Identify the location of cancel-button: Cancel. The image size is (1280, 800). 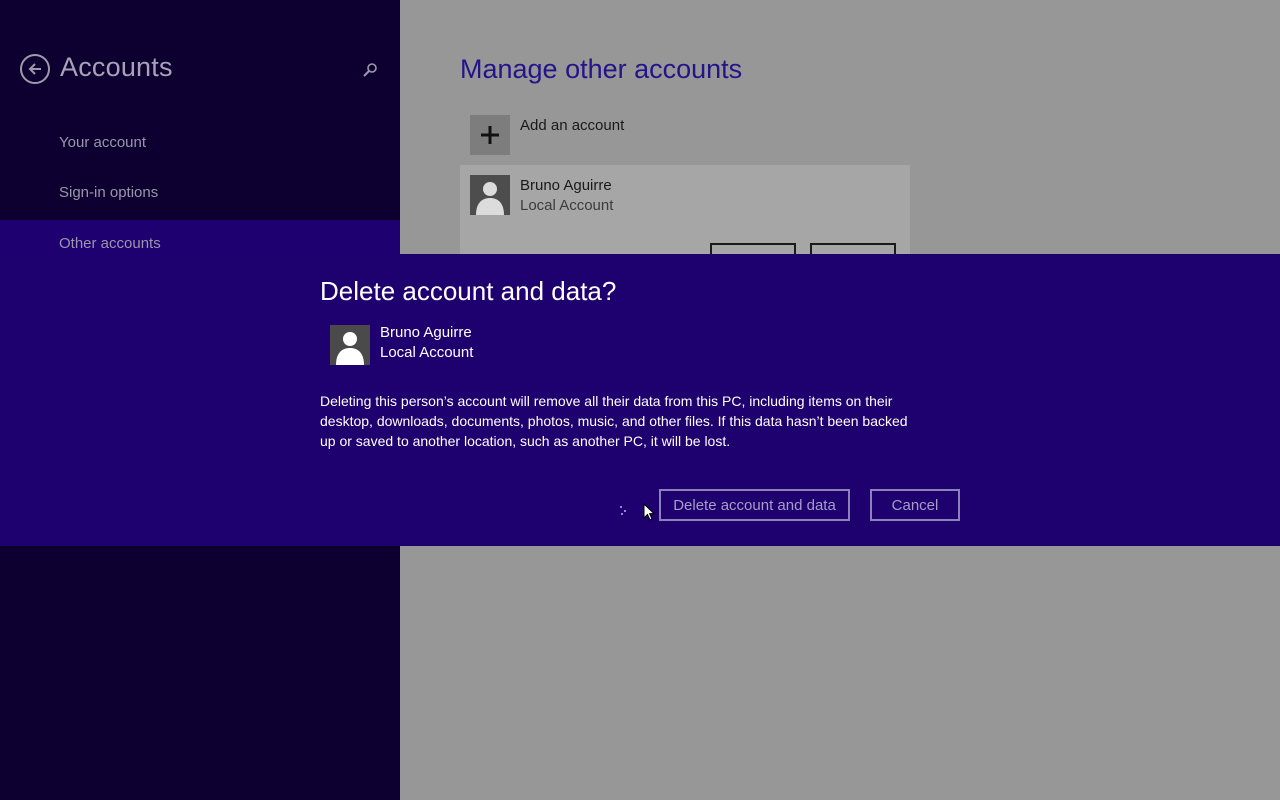
(915, 505).